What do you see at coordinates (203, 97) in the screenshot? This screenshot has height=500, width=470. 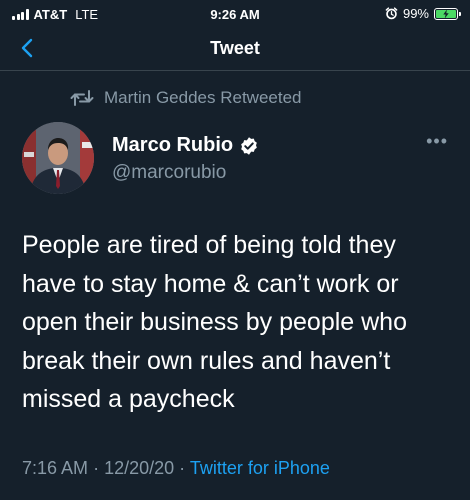 I see `retweet-label: Martin Geddes Retweeted` at bounding box center [203, 97].